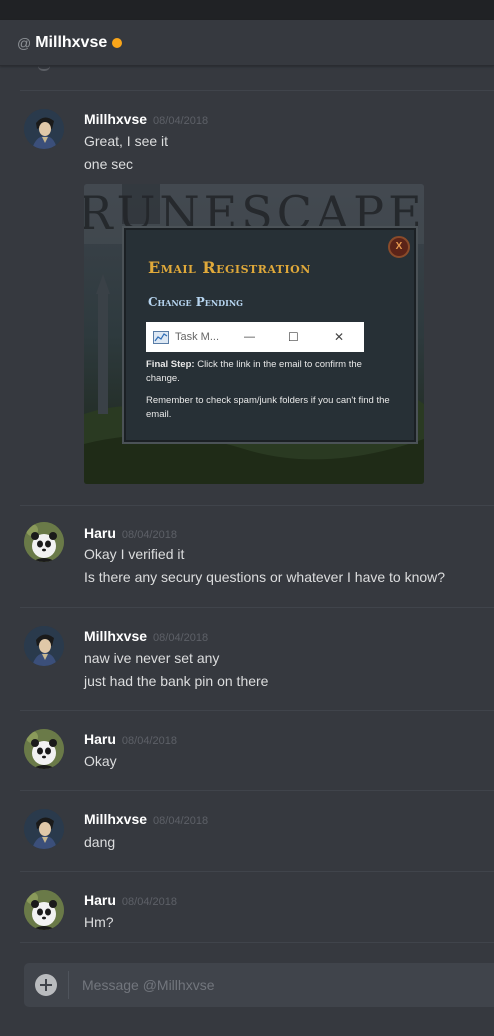  I want to click on final-step-label: Final Step:, so click(170, 364).